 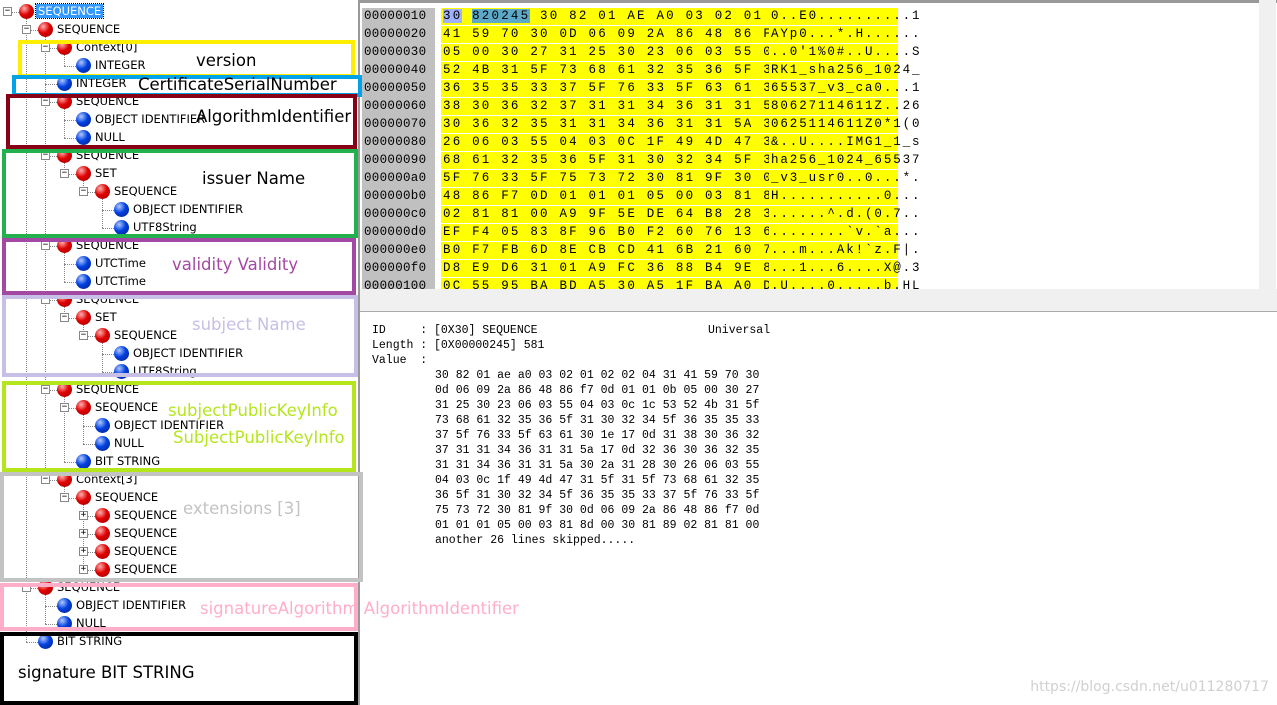 What do you see at coordinates (627, 214) in the screenshot?
I see `hex-byte: 5E` at bounding box center [627, 214].